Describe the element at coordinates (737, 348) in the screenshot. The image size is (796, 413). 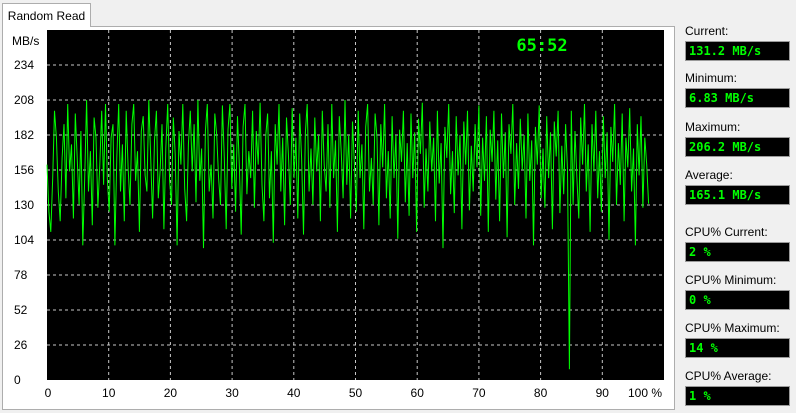
I see `stat-value-box: 14 %` at that location.